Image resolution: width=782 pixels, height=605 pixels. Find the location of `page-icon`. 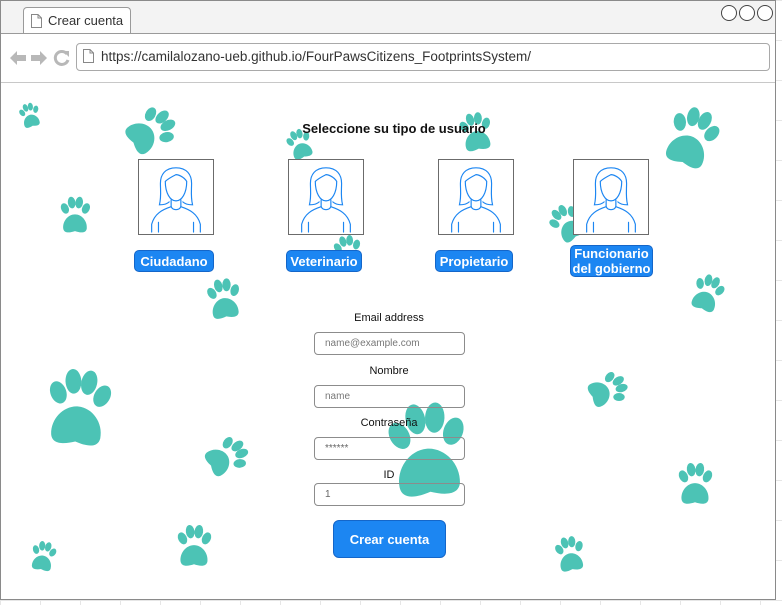

page-icon is located at coordinates (88, 56).